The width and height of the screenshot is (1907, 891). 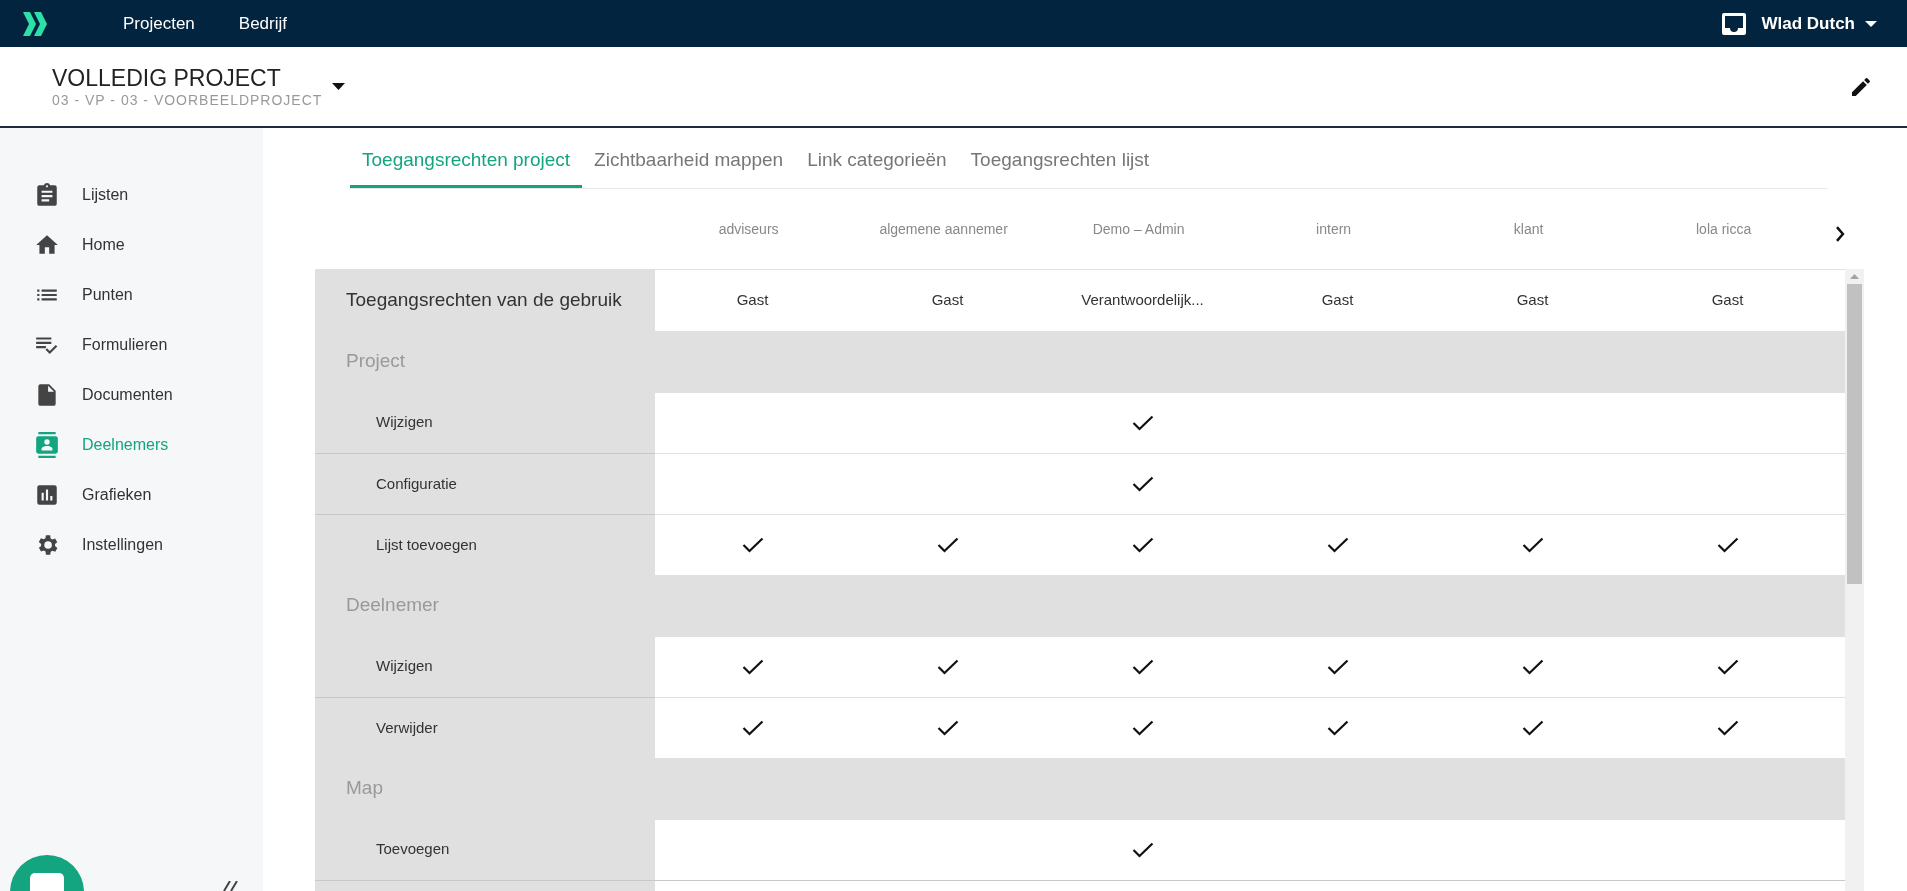 What do you see at coordinates (689, 162) in the screenshot?
I see `tab: Zichtbaarheid mappen` at bounding box center [689, 162].